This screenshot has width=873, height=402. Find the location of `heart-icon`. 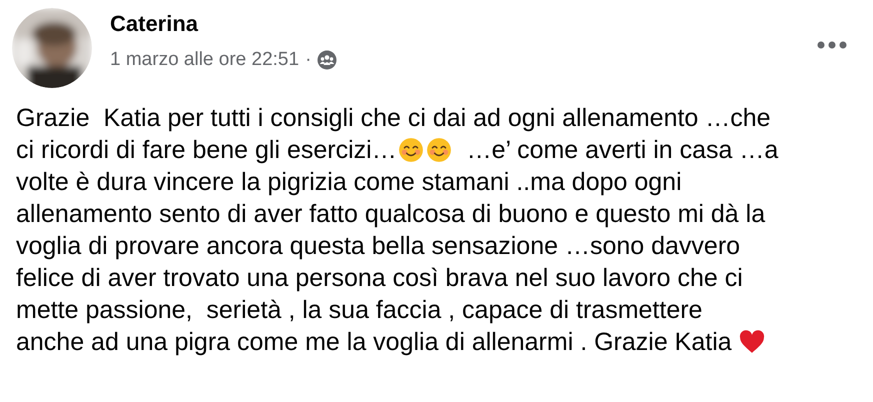

heart-icon is located at coordinates (751, 342).